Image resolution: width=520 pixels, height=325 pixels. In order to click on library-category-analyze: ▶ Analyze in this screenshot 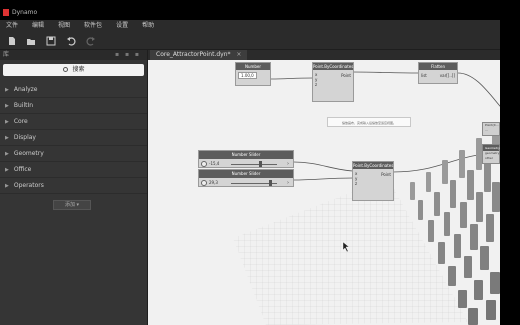, I will do `click(73, 90)`.